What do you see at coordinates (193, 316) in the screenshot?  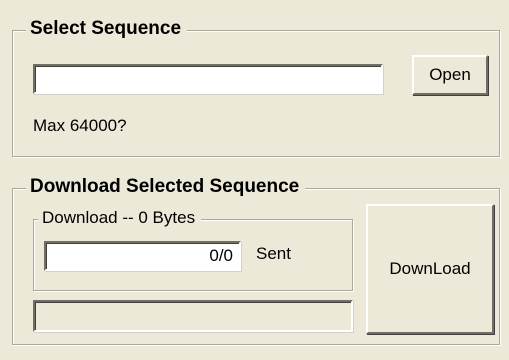 I see `download-progress-bar` at bounding box center [193, 316].